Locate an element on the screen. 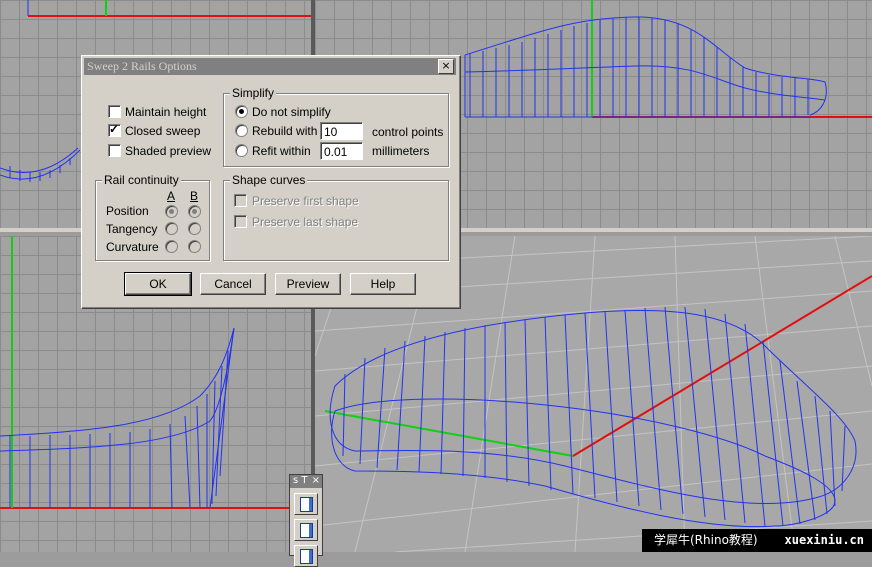 This screenshot has height=567, width=872. rail-b-curvature-radio is located at coordinates (194, 246).